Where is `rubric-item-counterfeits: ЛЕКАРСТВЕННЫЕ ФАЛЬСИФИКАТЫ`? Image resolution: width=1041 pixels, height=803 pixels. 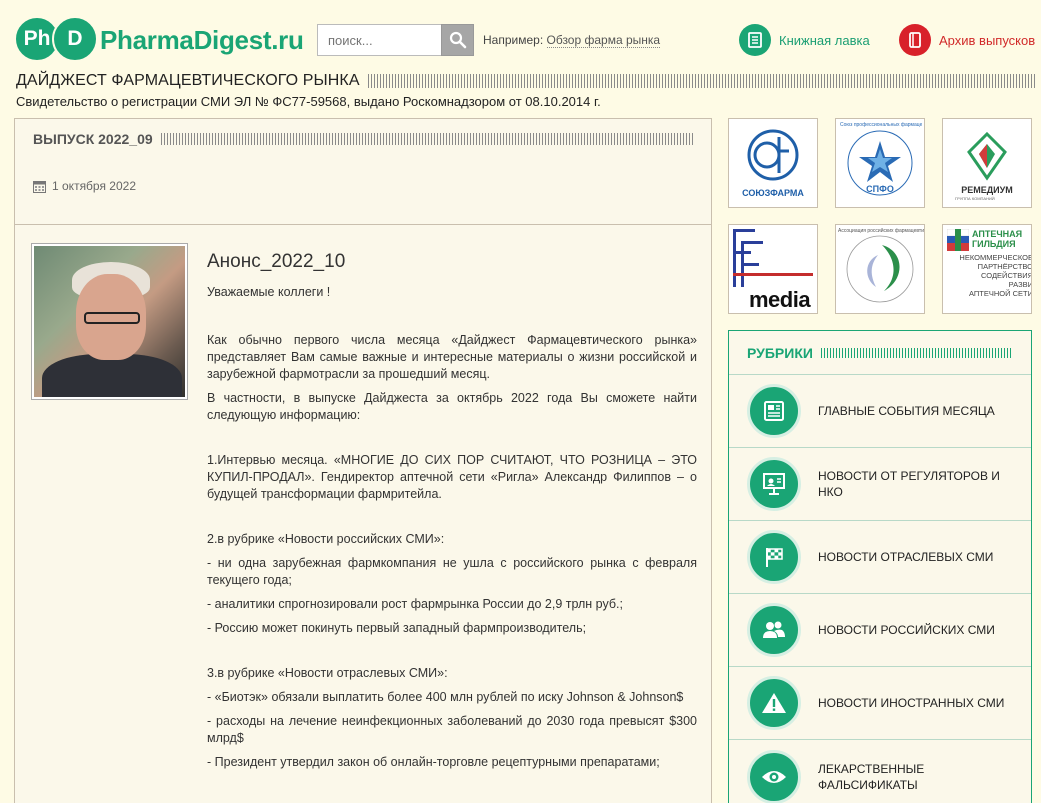 rubric-item-counterfeits: ЛЕКАРСТВЕННЫЕ ФАЛЬСИФИКАТЫ is located at coordinates (880, 771).